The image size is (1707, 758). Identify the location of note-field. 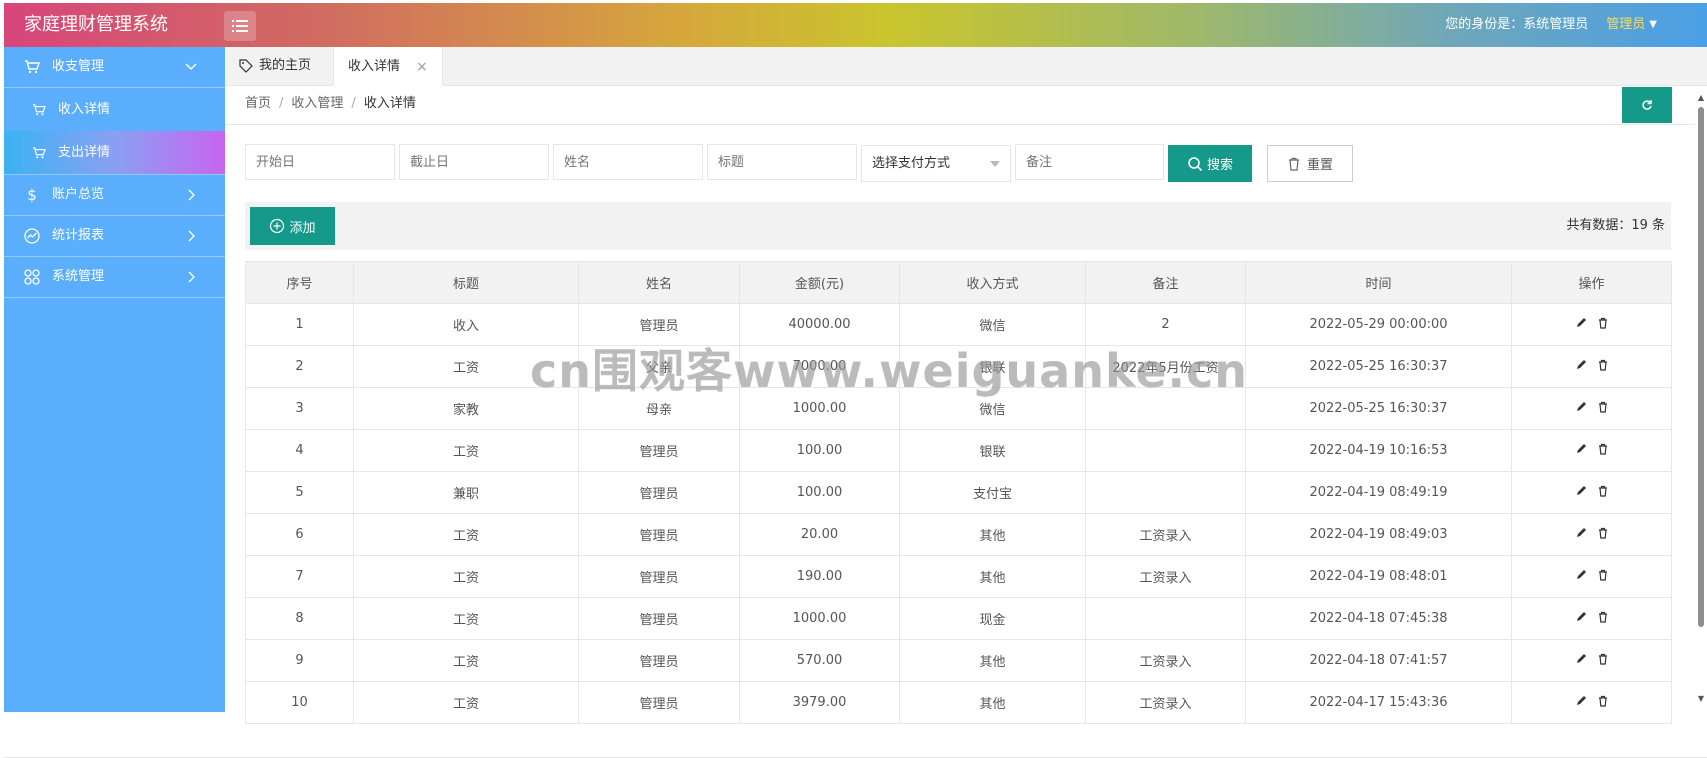
(1089, 162).